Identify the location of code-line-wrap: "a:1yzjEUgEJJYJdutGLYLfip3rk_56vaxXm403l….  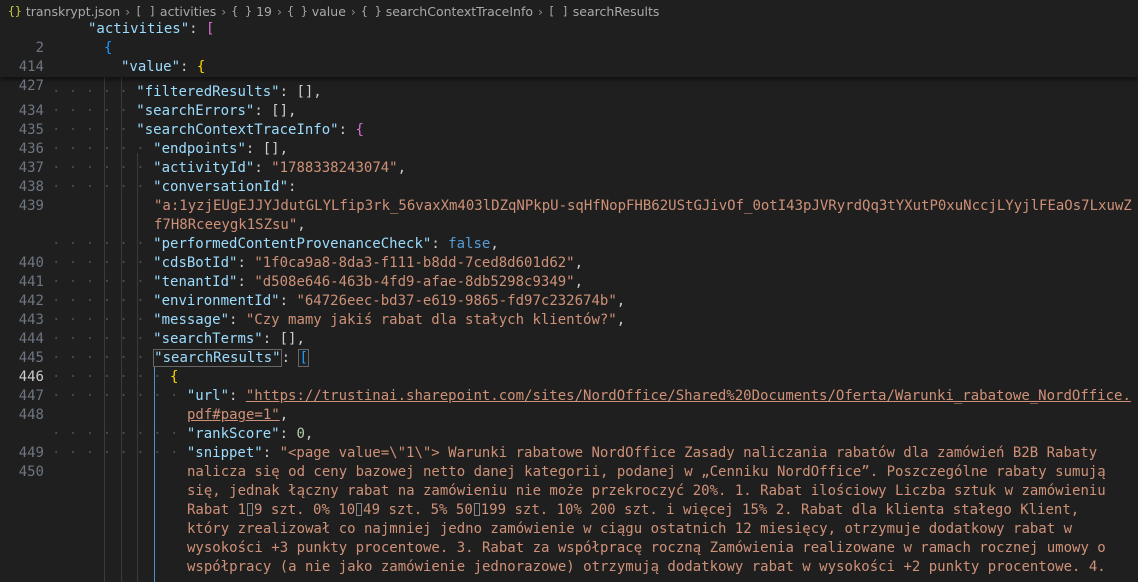
(569, 206).